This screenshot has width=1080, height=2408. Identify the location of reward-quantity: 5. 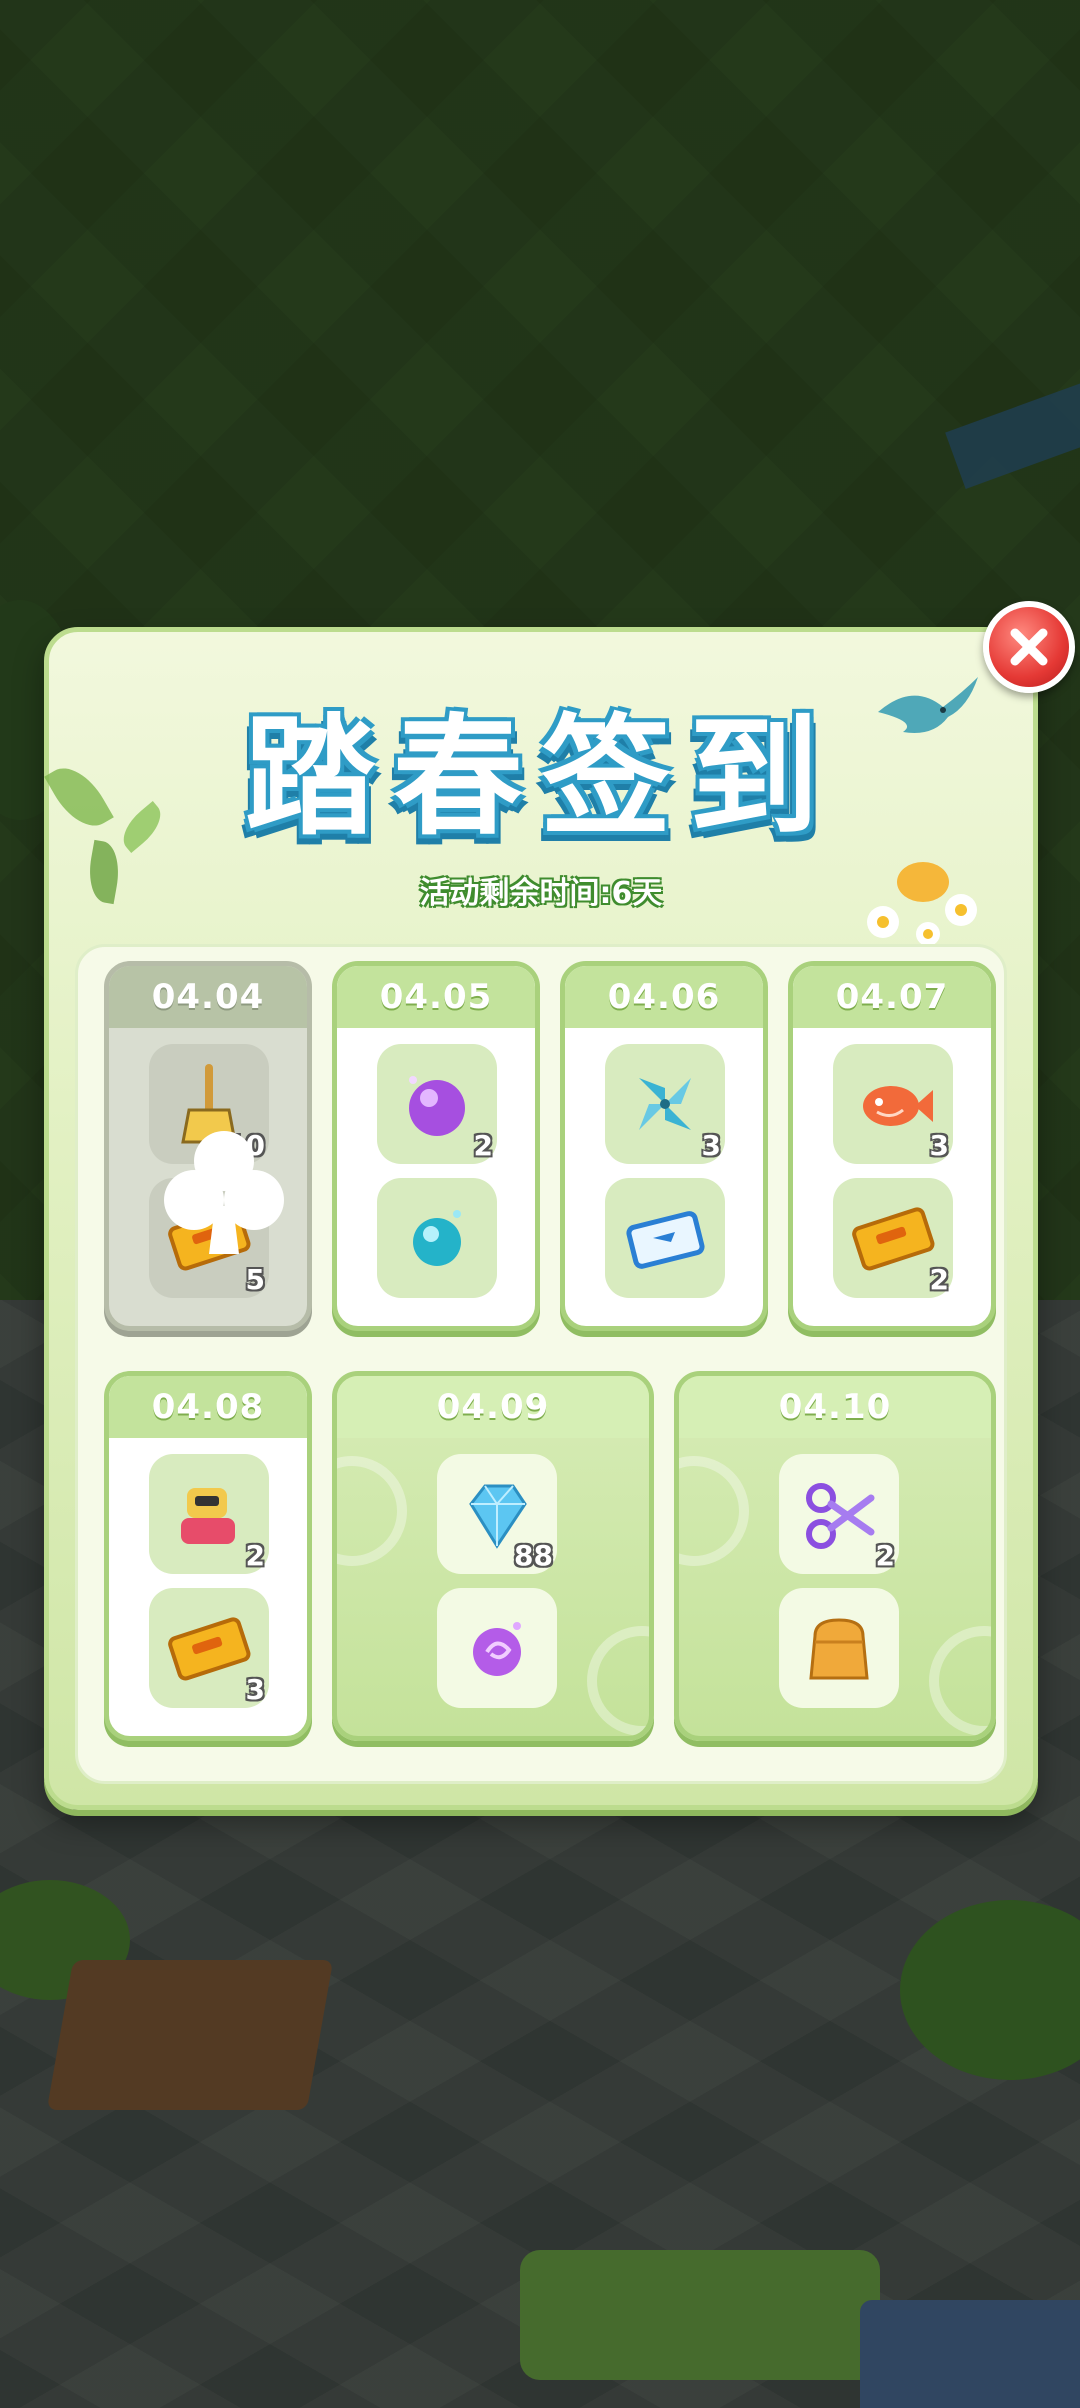
(255, 1279).